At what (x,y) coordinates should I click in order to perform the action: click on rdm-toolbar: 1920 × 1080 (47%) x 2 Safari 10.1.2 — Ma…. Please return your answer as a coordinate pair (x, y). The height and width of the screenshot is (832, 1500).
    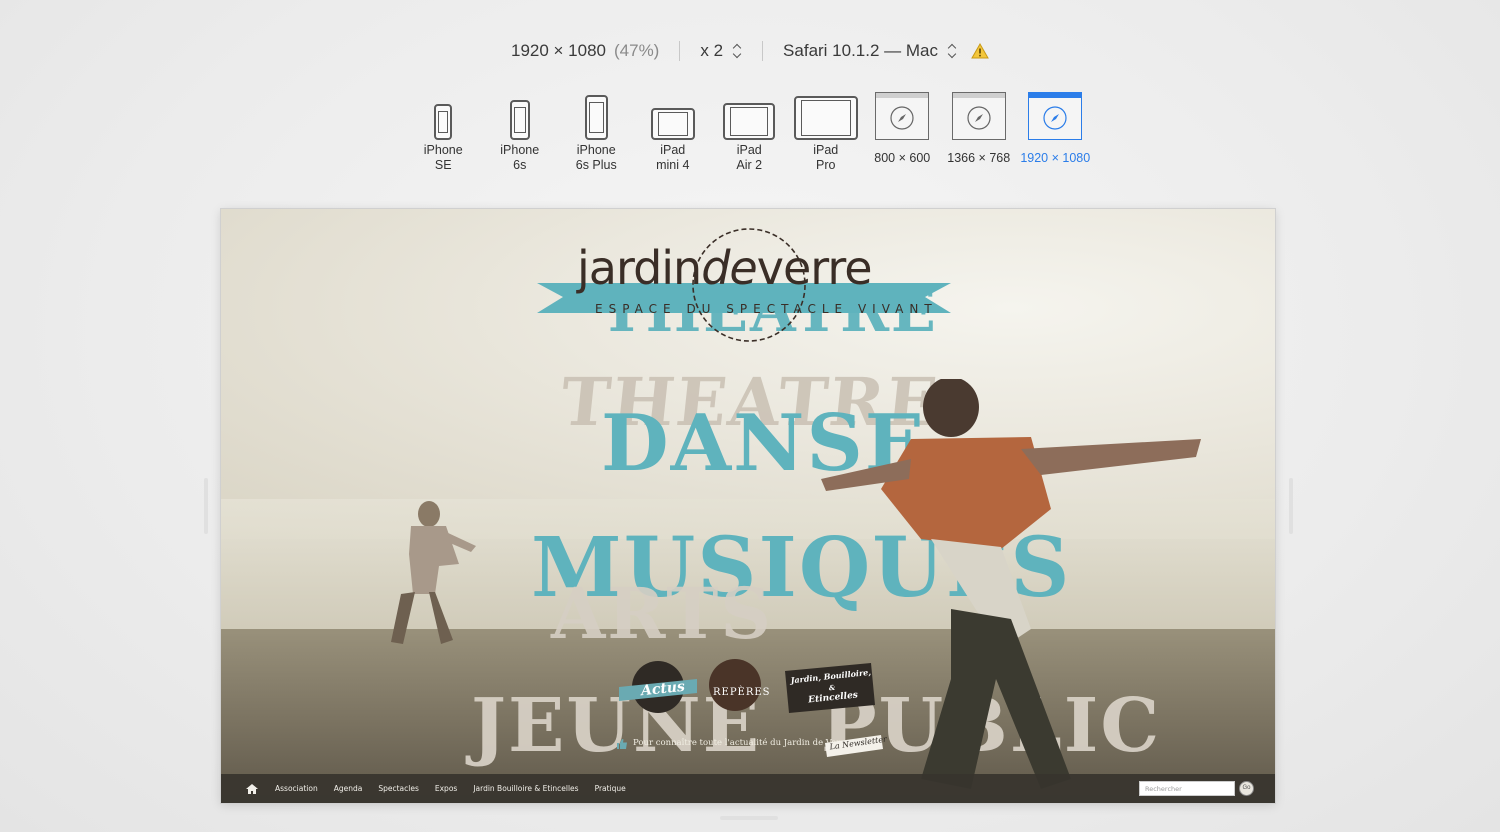
    Looking at the image, I should click on (750, 51).